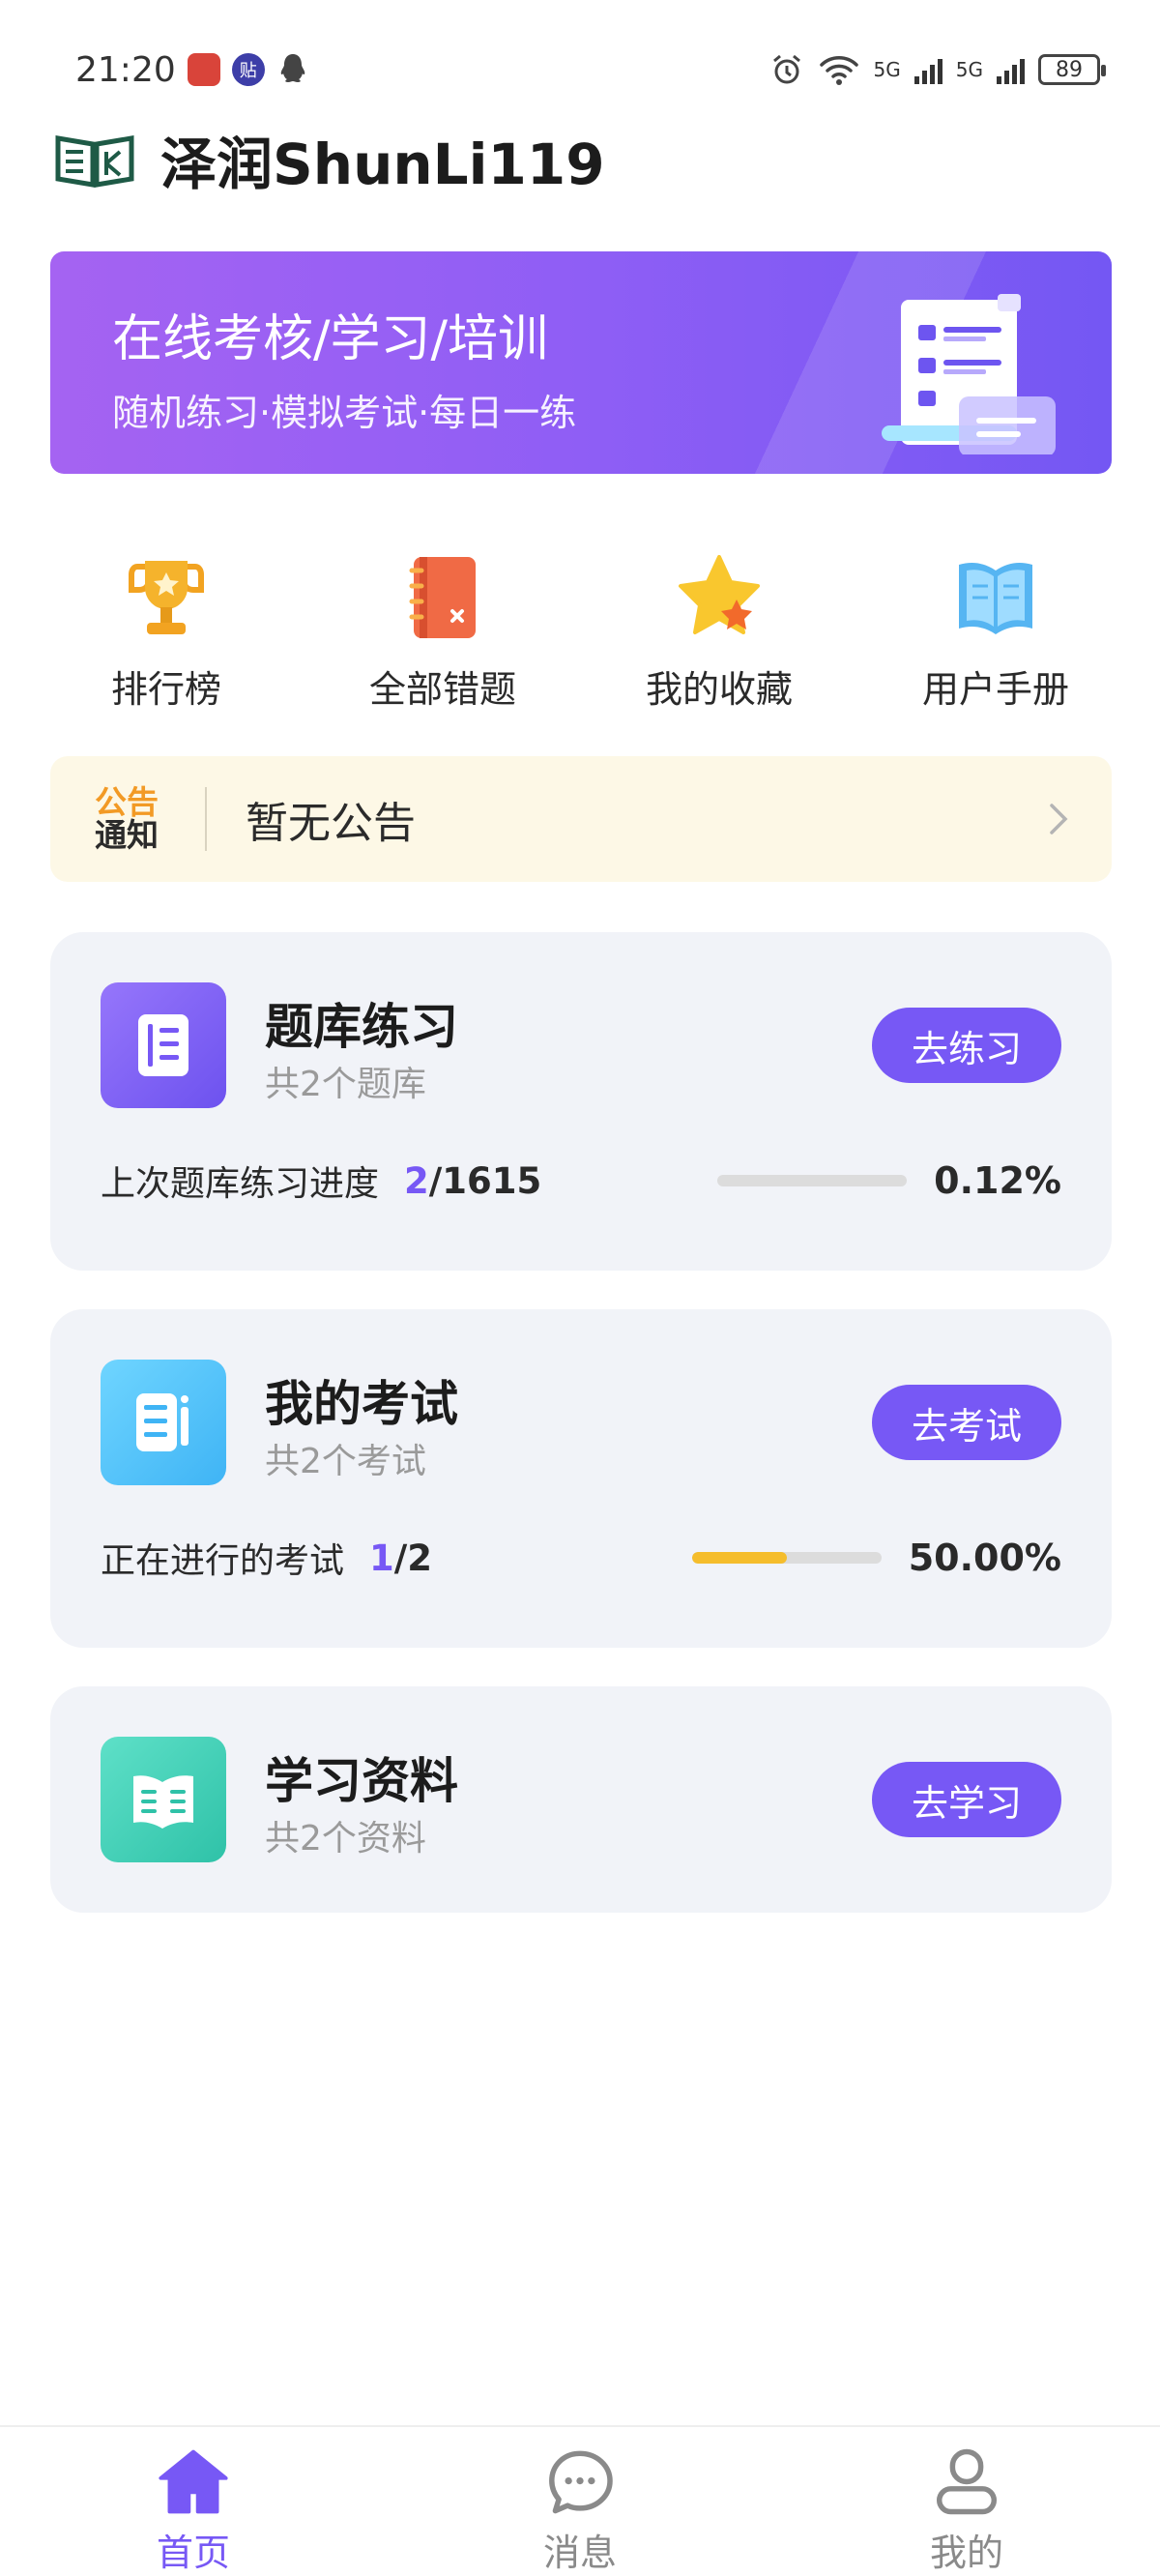 The height and width of the screenshot is (2576, 1160). What do you see at coordinates (967, 1799) in the screenshot?
I see `go-study-button: 去学习` at bounding box center [967, 1799].